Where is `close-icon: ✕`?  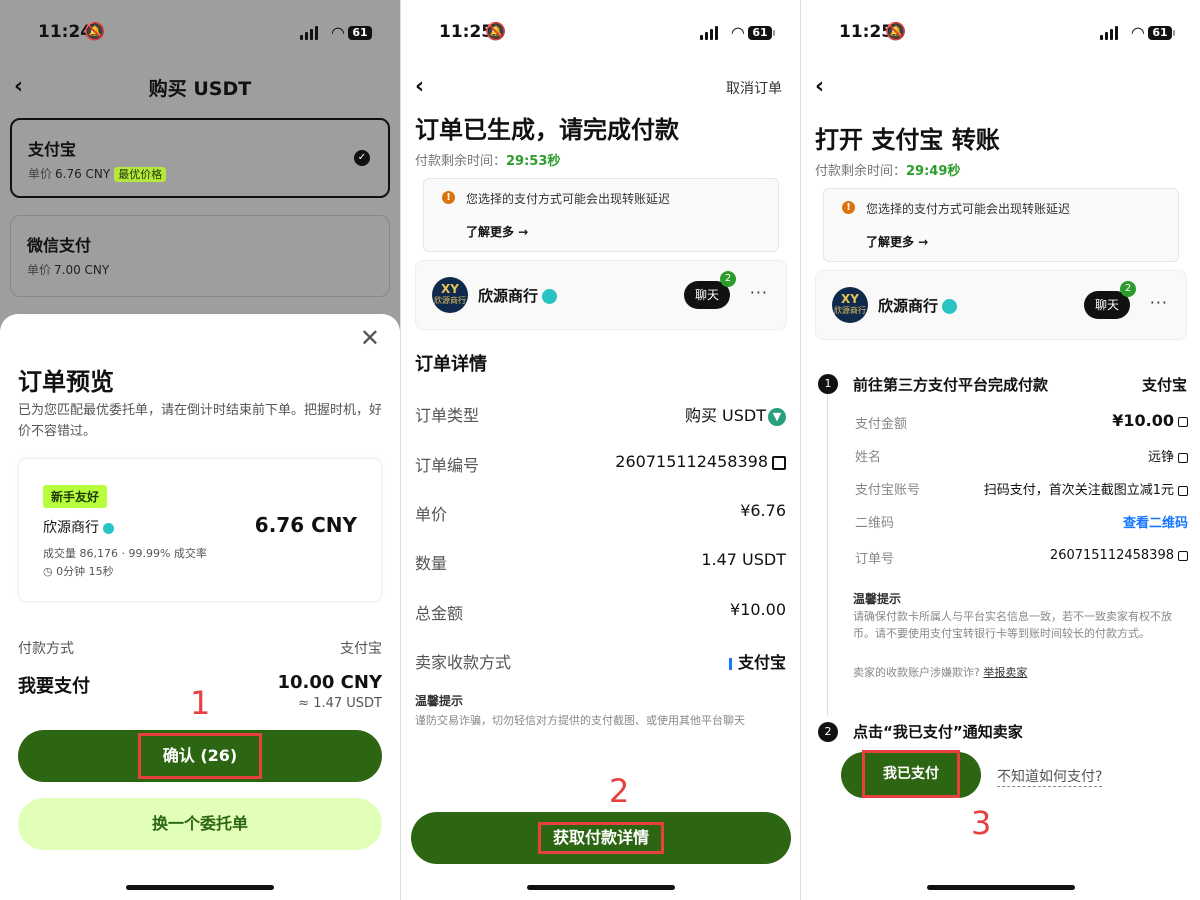 close-icon: ✕ is located at coordinates (370, 338).